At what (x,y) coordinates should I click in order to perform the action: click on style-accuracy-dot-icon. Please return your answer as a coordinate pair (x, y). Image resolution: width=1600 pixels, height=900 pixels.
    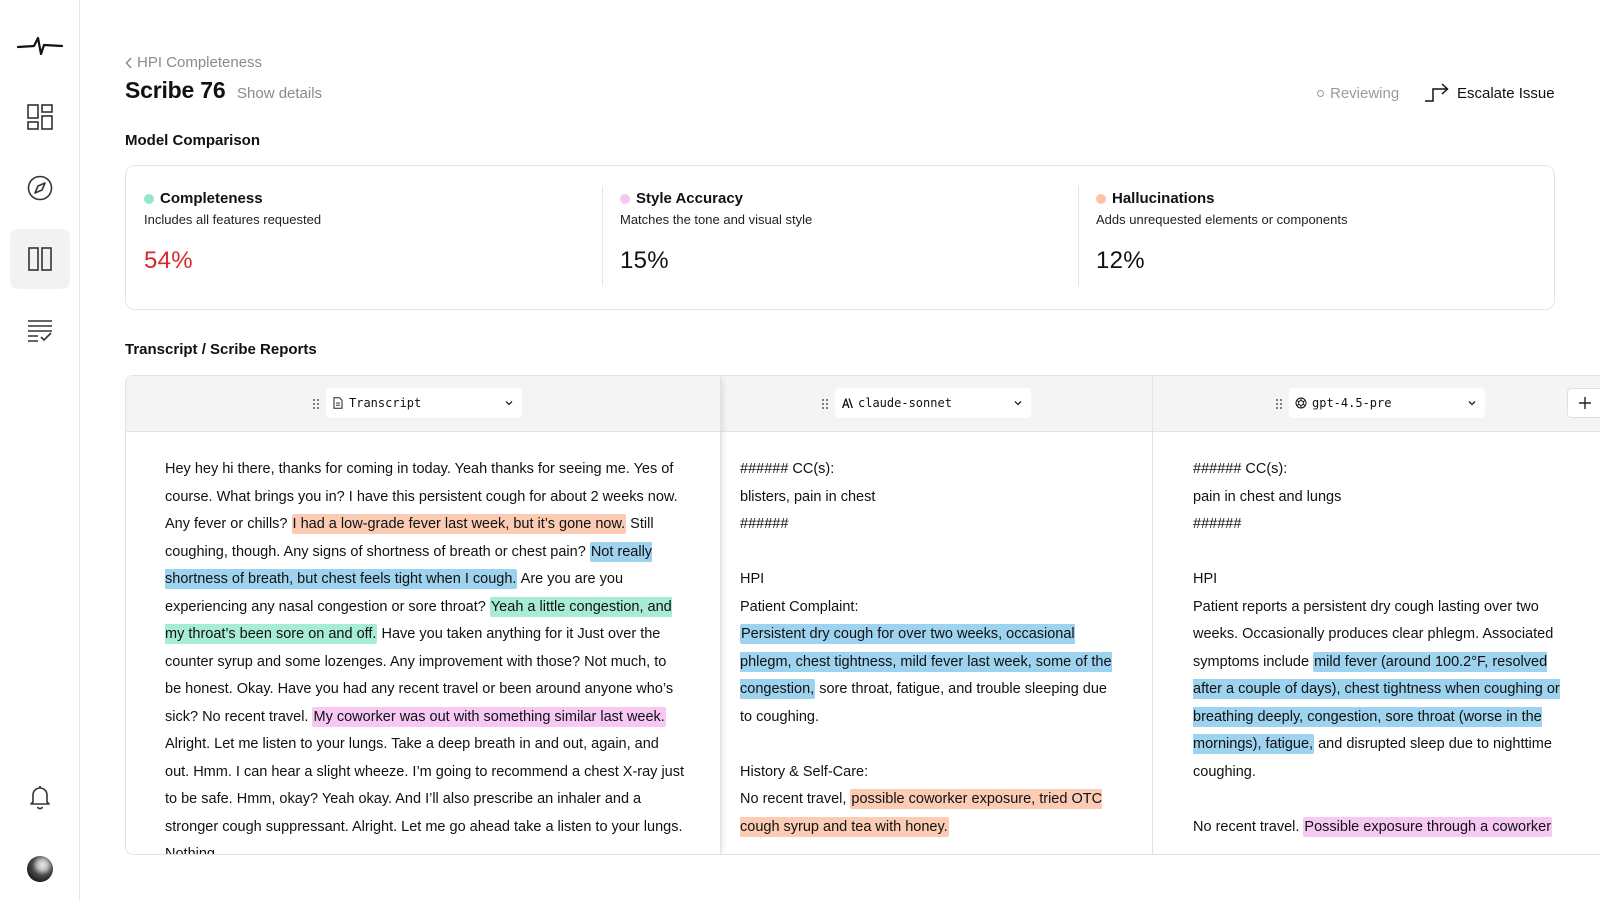
    Looking at the image, I should click on (625, 198).